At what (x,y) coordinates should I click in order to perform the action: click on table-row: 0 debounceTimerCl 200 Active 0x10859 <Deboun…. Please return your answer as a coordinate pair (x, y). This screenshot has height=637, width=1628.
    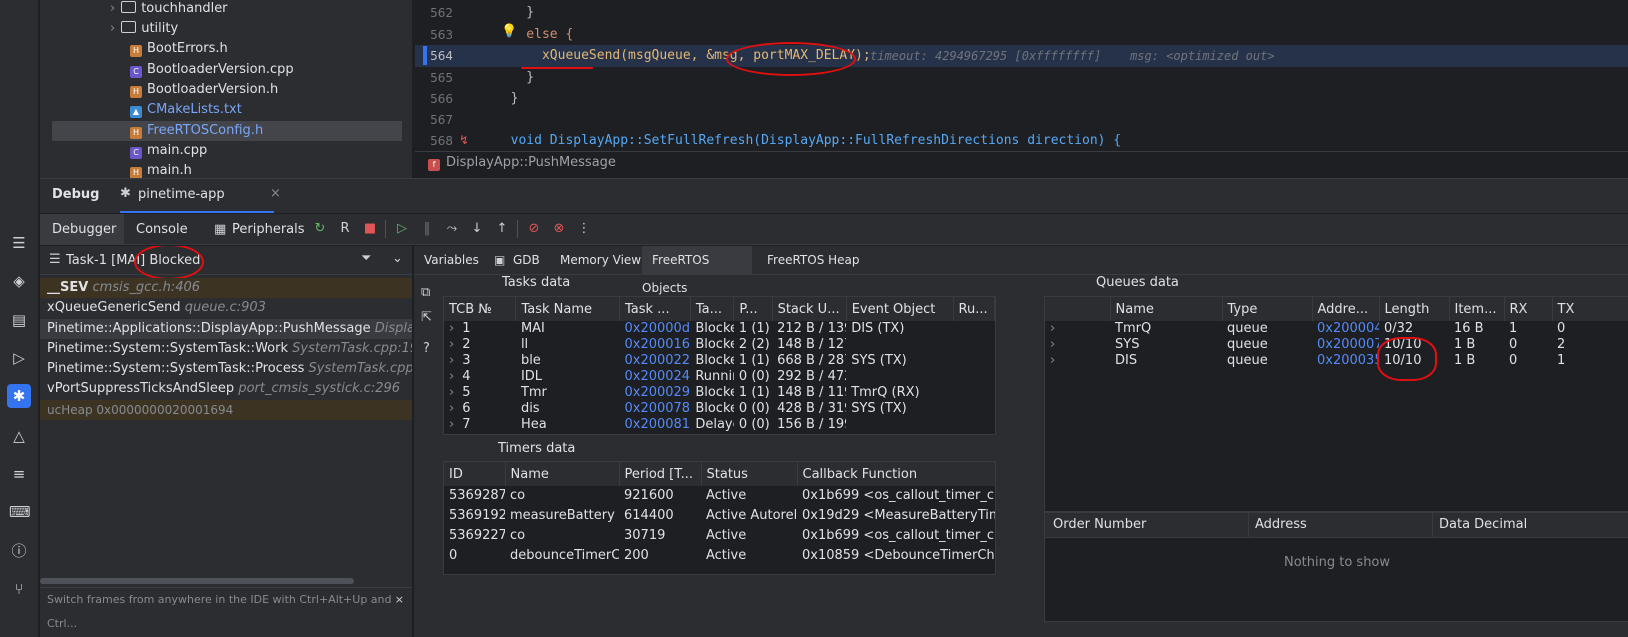
    Looking at the image, I should click on (719, 556).